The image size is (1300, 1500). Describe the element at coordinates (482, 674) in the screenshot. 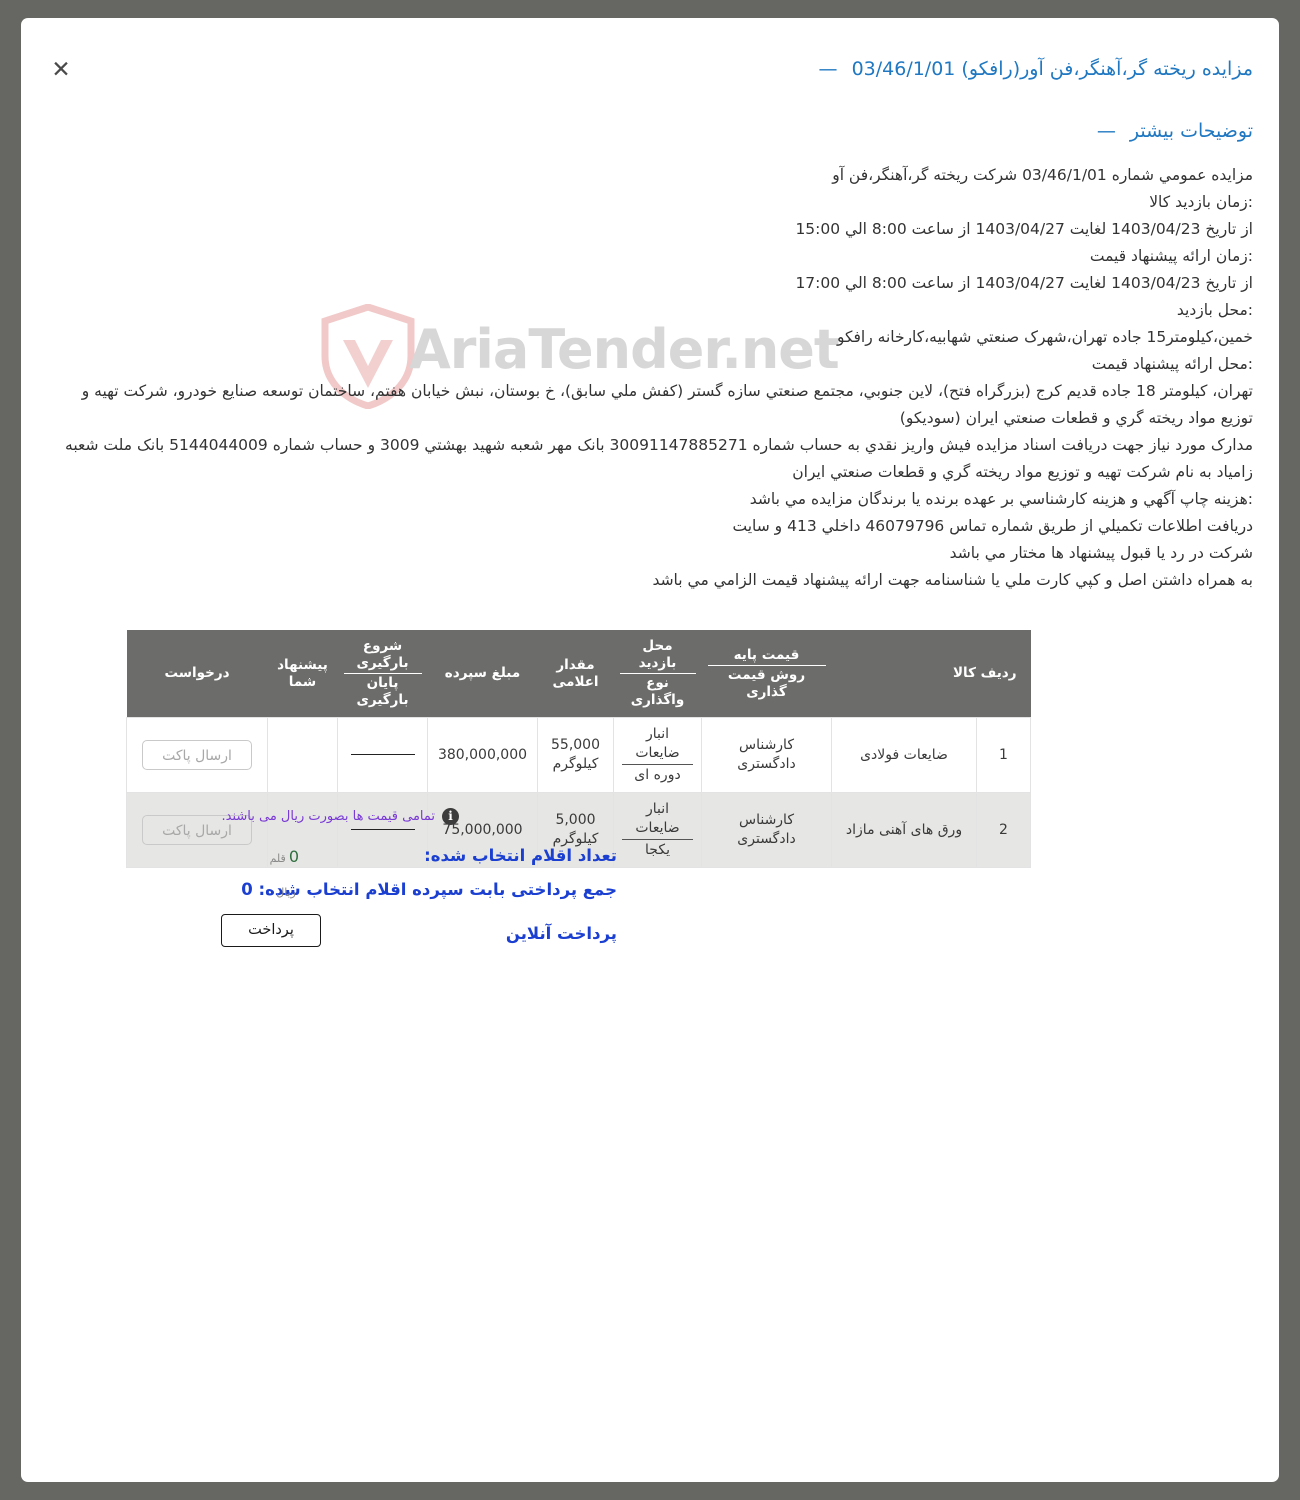

I see `col-deposit-amount: مبلغ سپرده` at that location.